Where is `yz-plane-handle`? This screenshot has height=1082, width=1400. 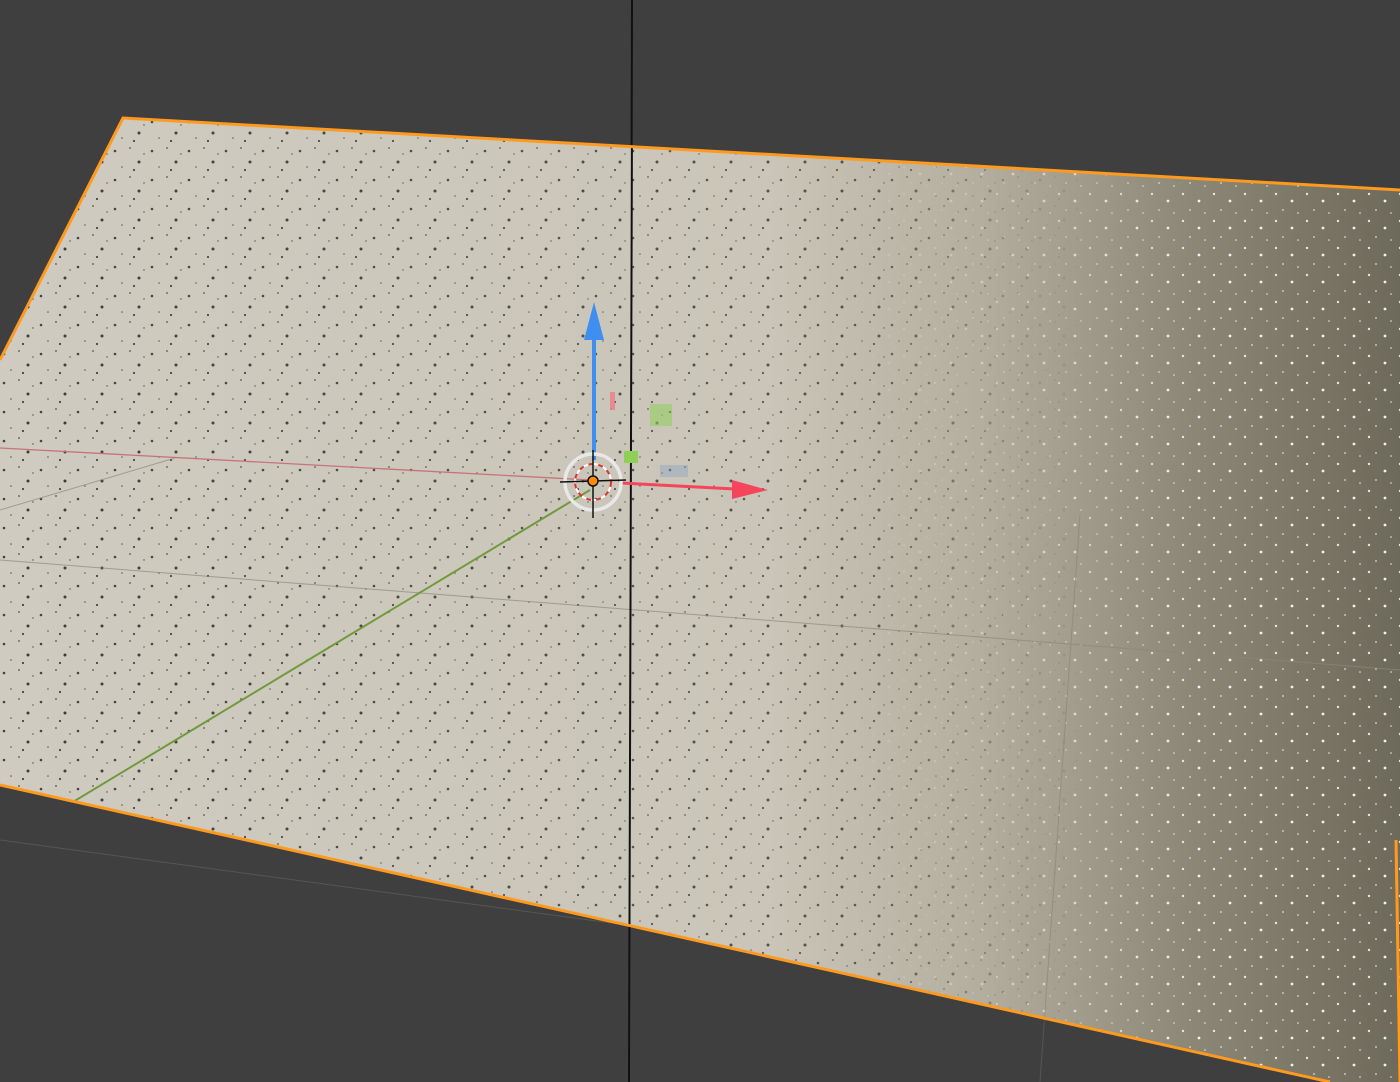 yz-plane-handle is located at coordinates (661, 415).